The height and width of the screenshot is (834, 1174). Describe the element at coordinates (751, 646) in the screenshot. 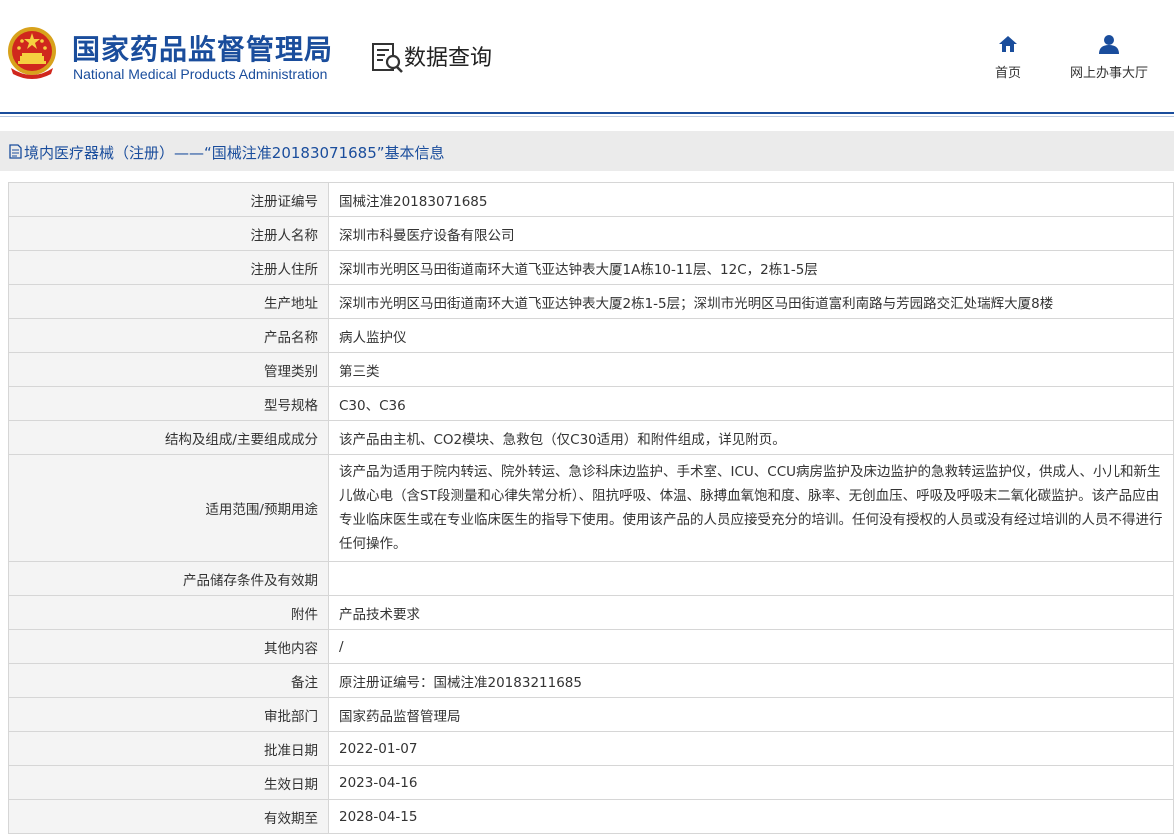

I see `row-value: /` at that location.